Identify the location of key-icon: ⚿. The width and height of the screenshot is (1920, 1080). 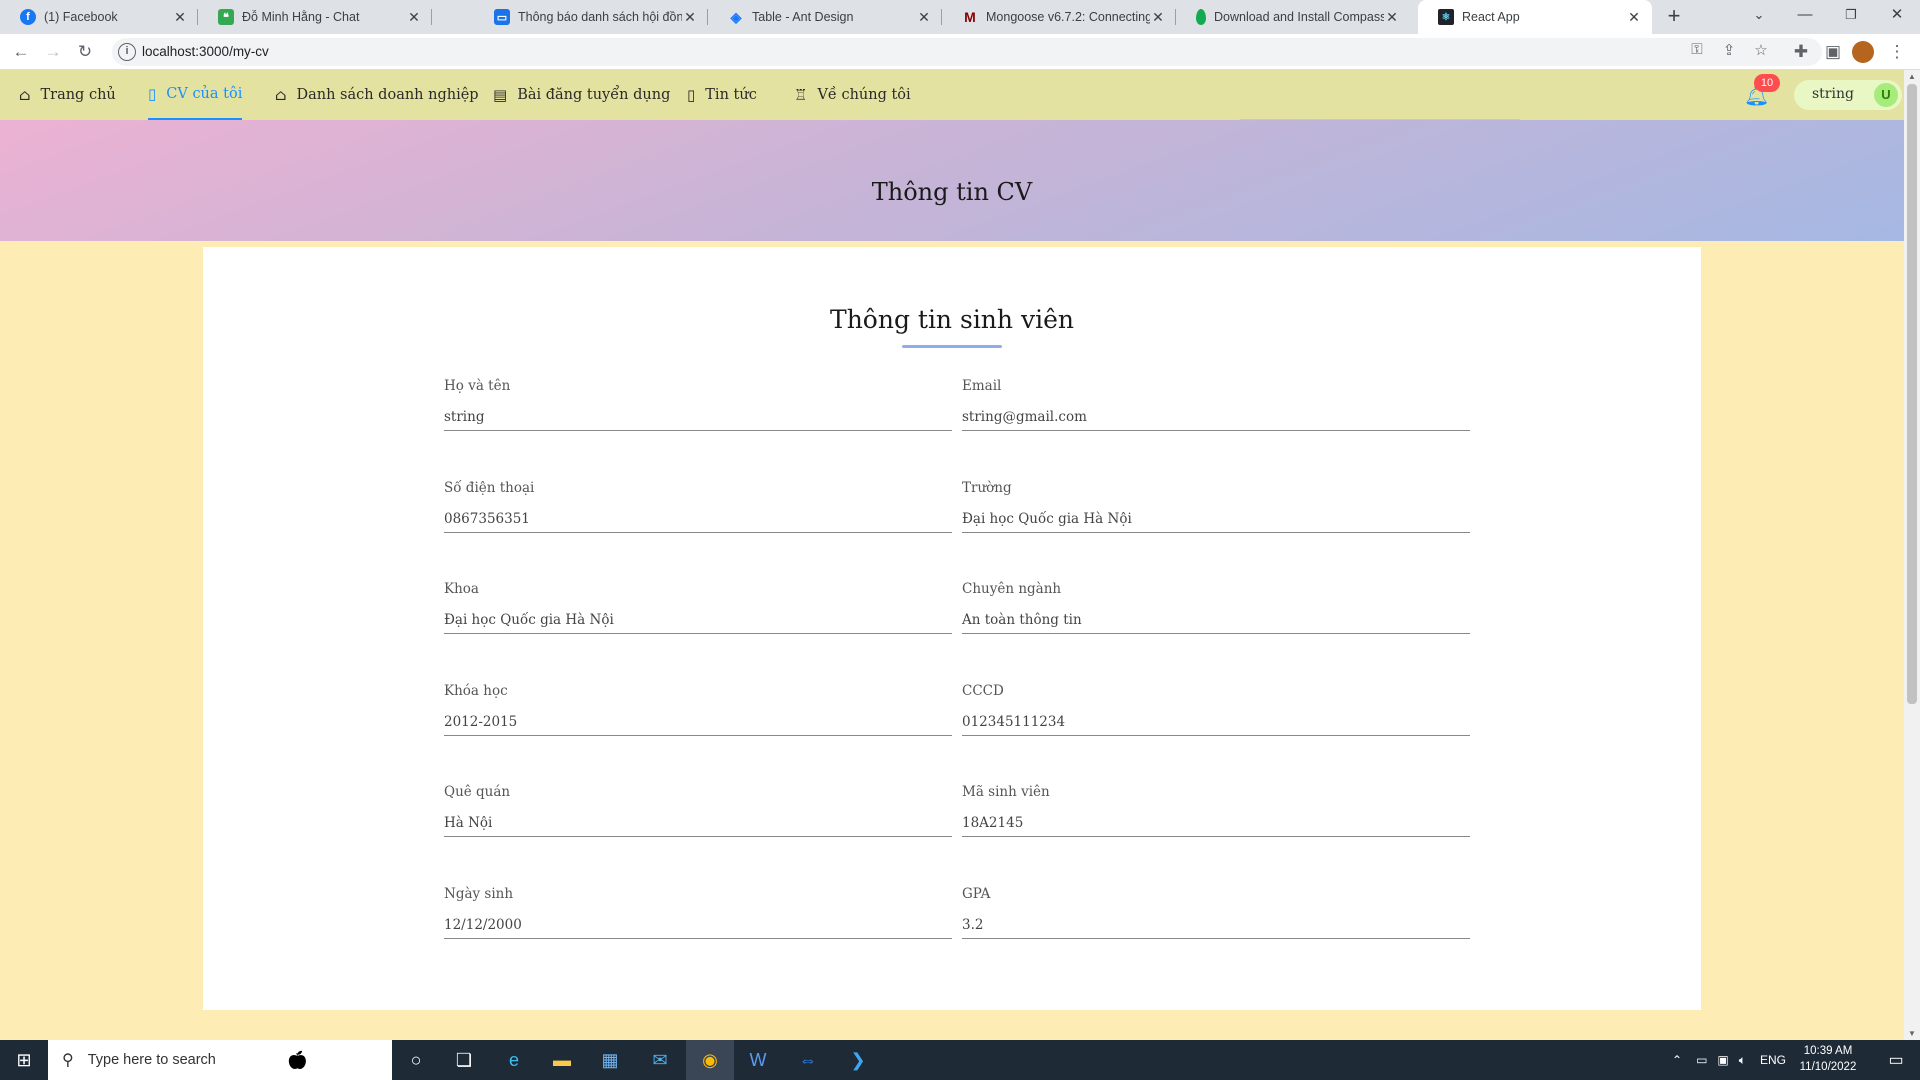
(1697, 49).